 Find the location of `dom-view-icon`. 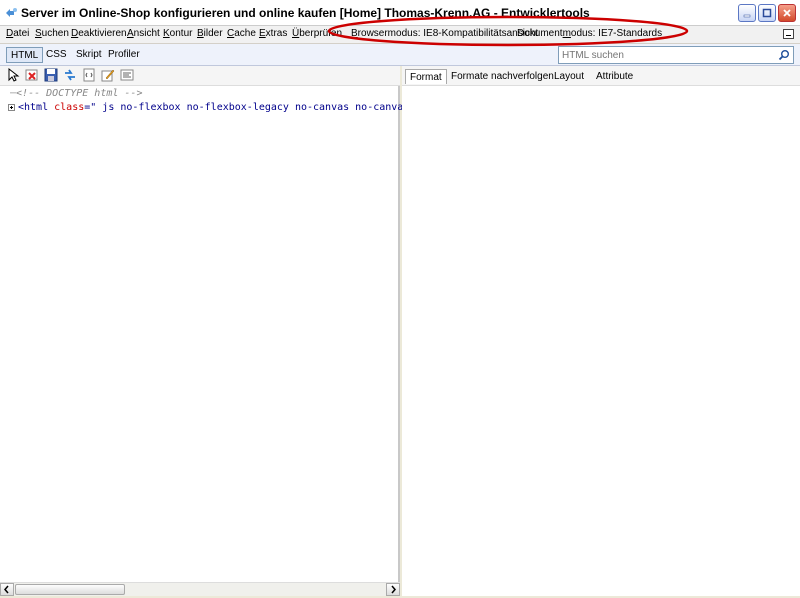

dom-view-icon is located at coordinates (89, 75).